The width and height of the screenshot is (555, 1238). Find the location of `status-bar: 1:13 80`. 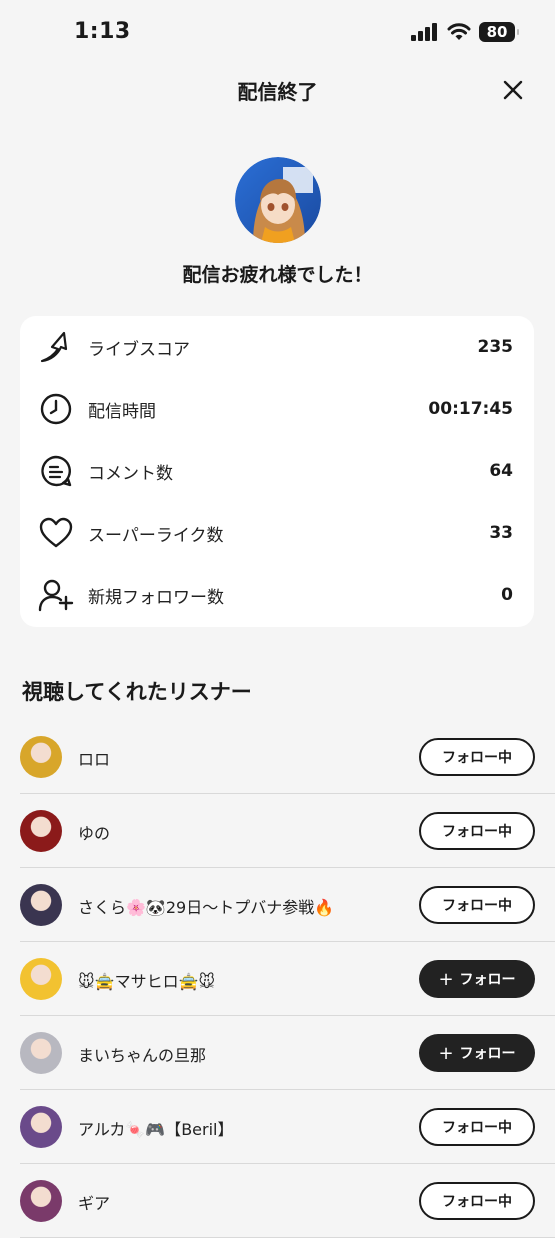

status-bar: 1:13 80 is located at coordinates (277, 33).